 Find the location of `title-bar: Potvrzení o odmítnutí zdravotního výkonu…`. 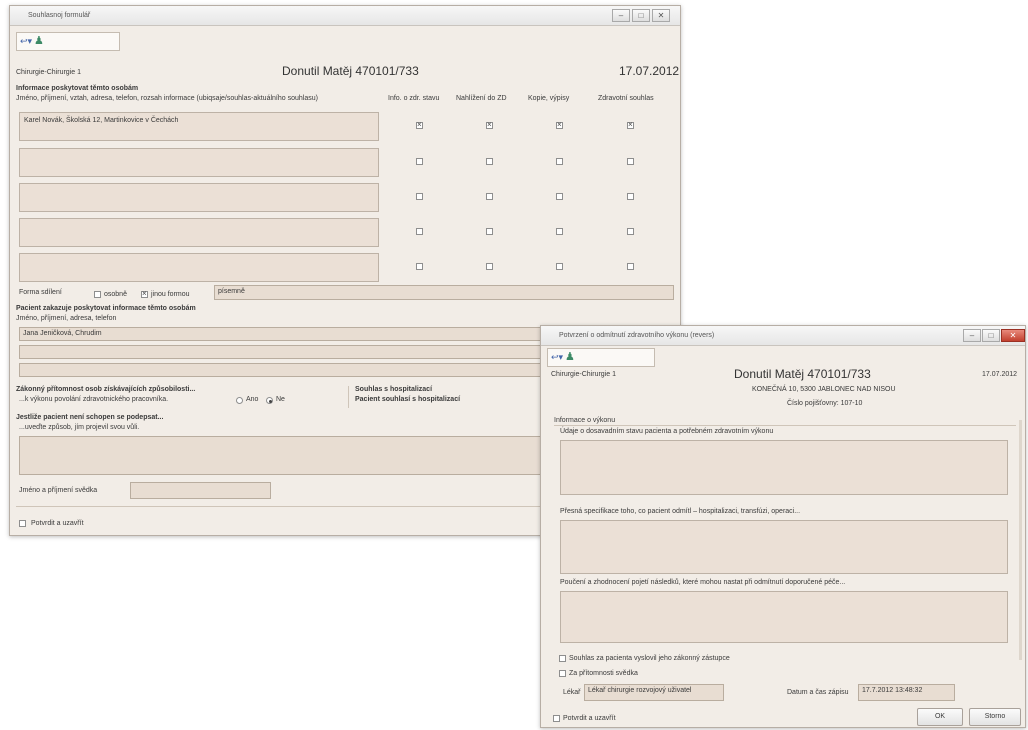

title-bar: Potvrzení o odmítnutí zdravotního výkonu… is located at coordinates (783, 336).